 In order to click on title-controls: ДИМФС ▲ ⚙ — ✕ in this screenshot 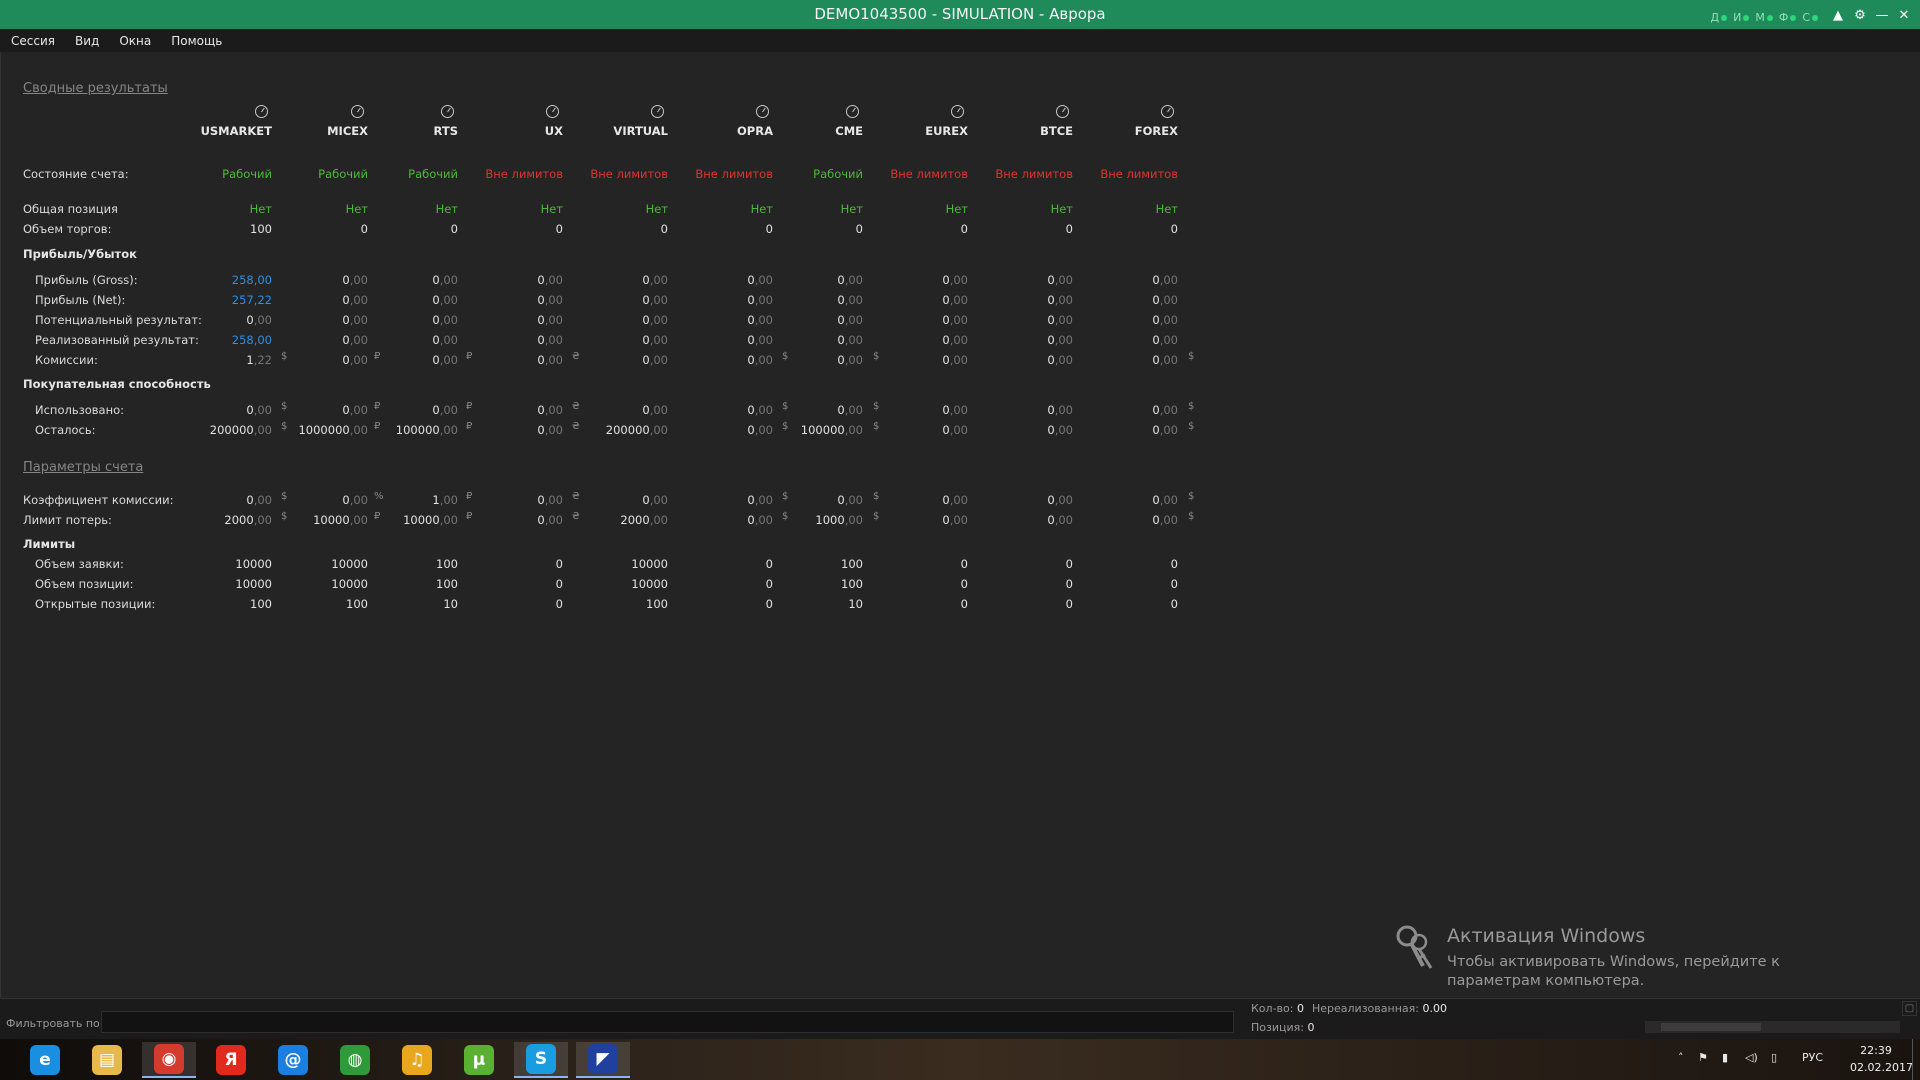, I will do `click(1812, 15)`.